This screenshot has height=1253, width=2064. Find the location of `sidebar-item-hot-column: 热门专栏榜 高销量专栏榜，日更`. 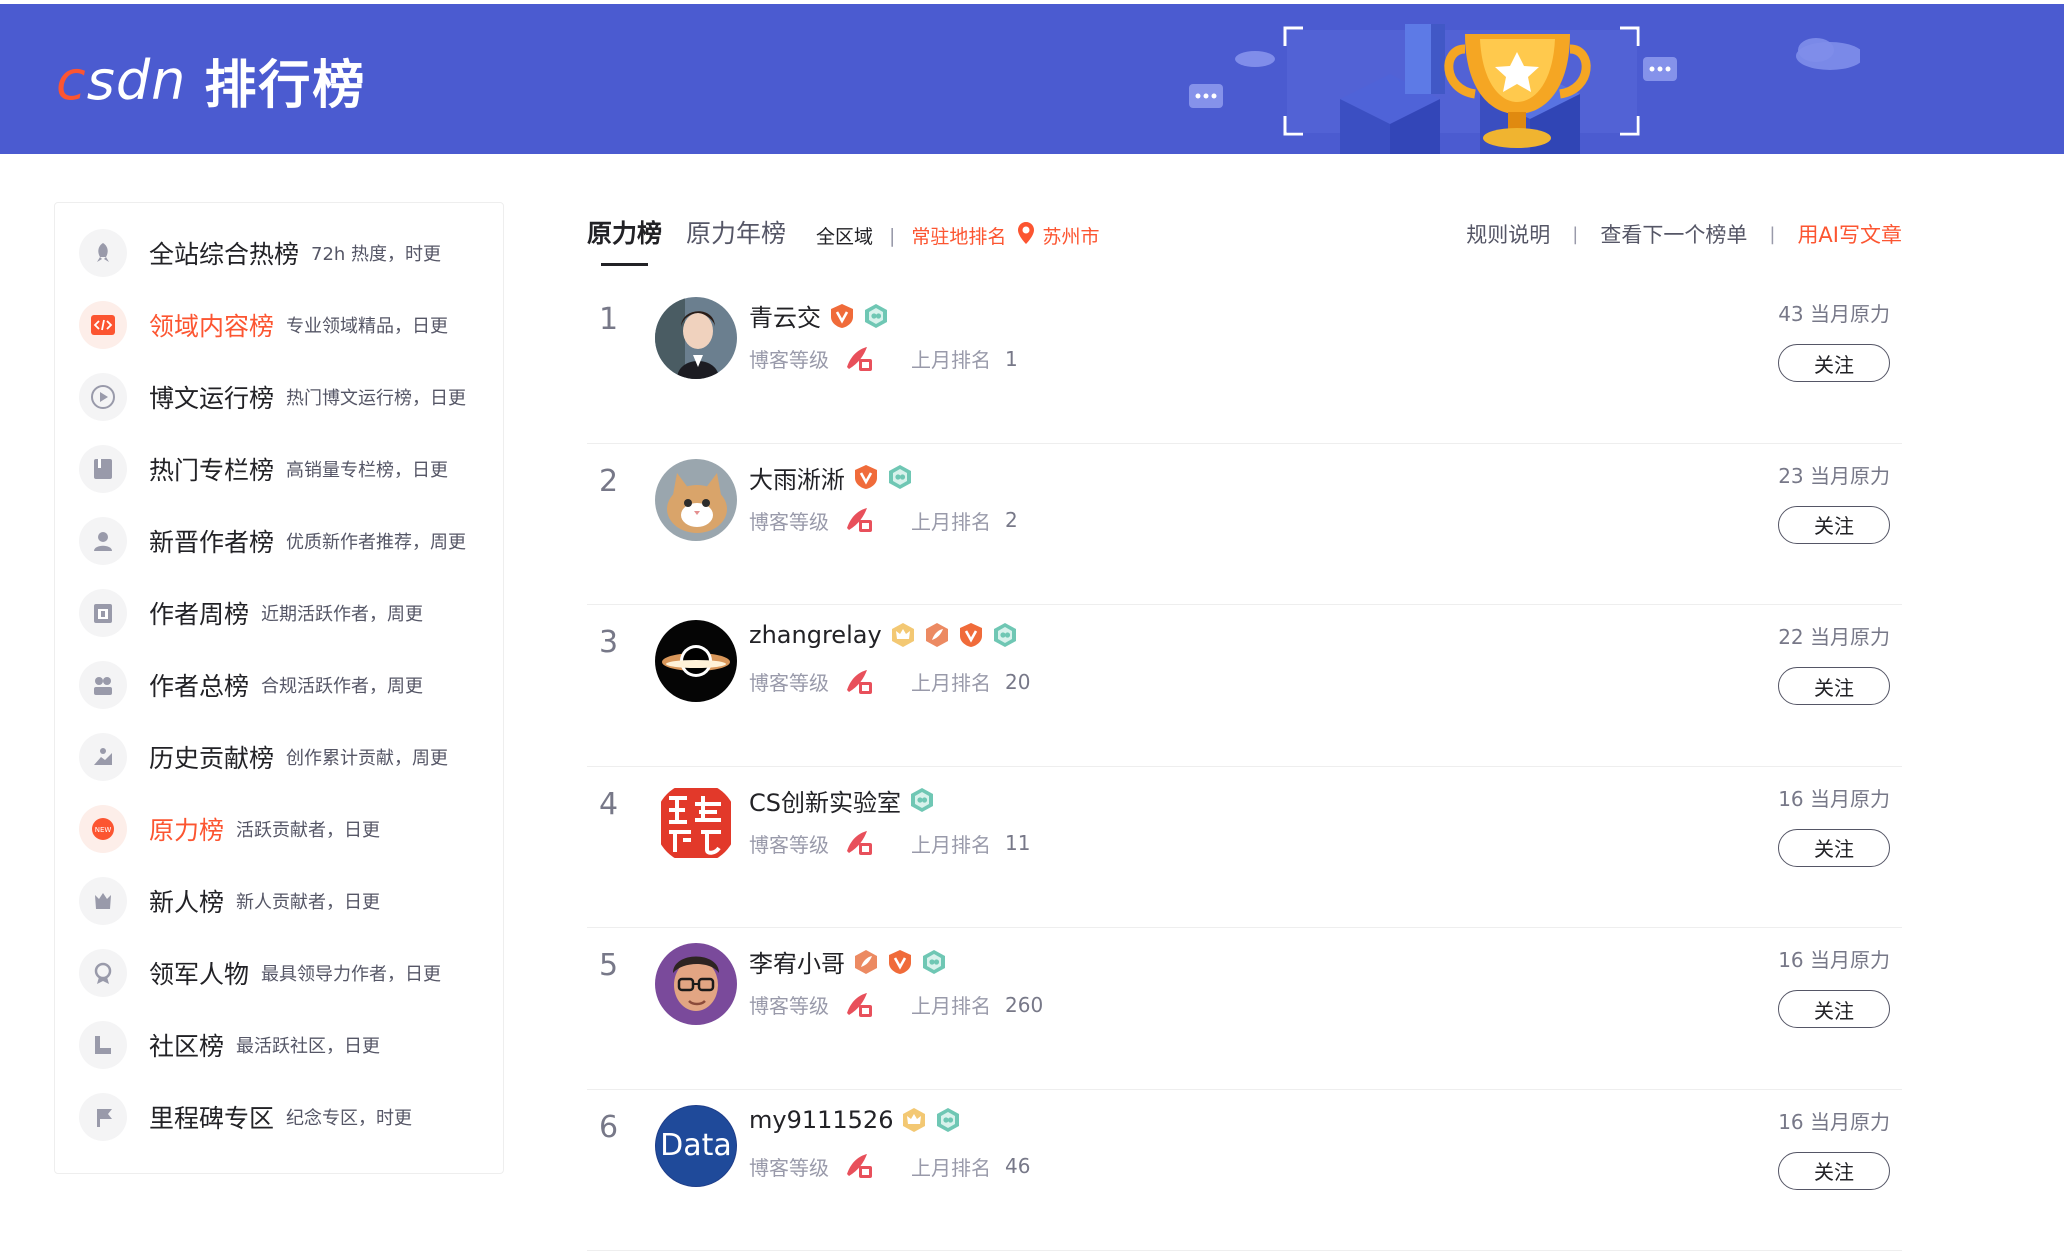

sidebar-item-hot-column: 热门专栏榜 高销量专栏榜，日更 is located at coordinates (263, 469).